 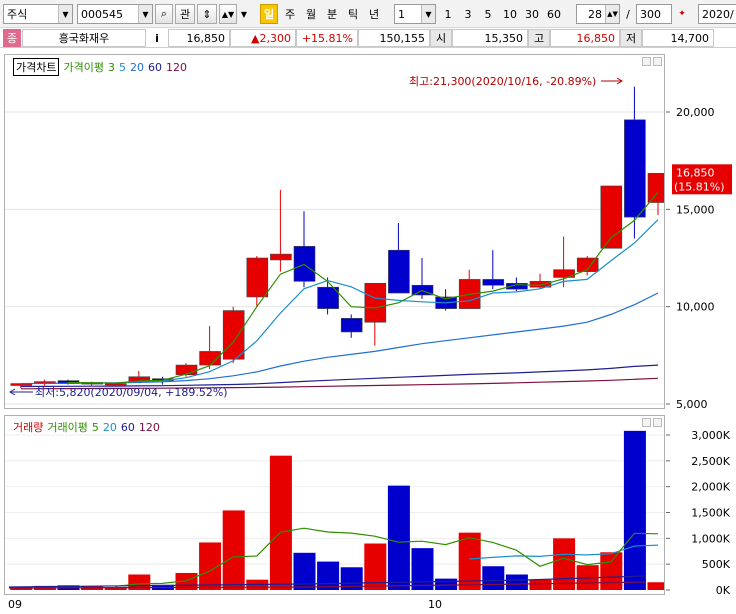 What do you see at coordinates (585, 38) in the screenshot?
I see `high-price: 16,850` at bounding box center [585, 38].